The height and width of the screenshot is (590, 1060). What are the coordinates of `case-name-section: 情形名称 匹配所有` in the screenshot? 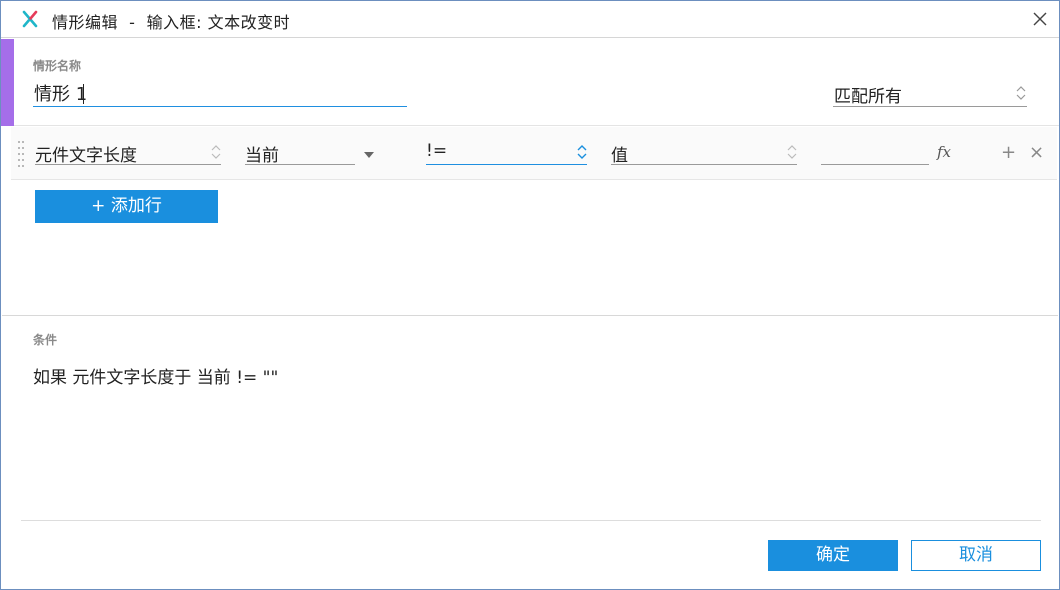 It's located at (530, 82).